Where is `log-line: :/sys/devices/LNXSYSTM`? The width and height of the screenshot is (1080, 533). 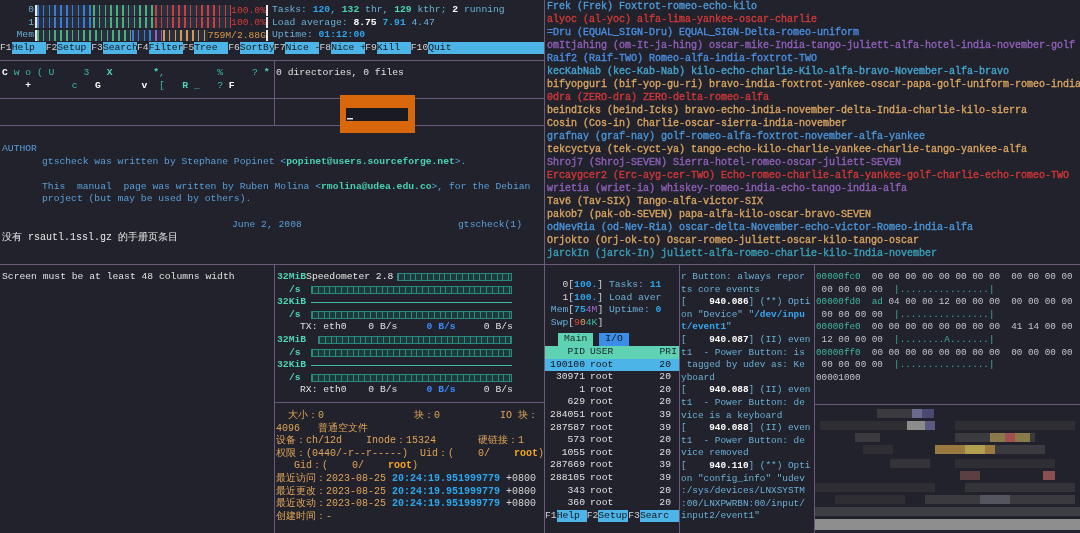 log-line: :/sys/devices/LNXSYSTM is located at coordinates (743, 491).